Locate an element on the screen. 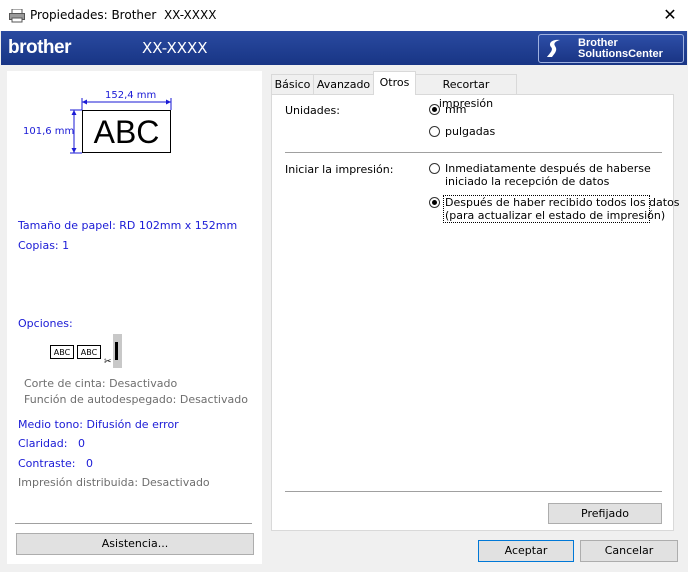 The height and width of the screenshot is (572, 688). copies-info: Copias: 1 is located at coordinates (44, 245).